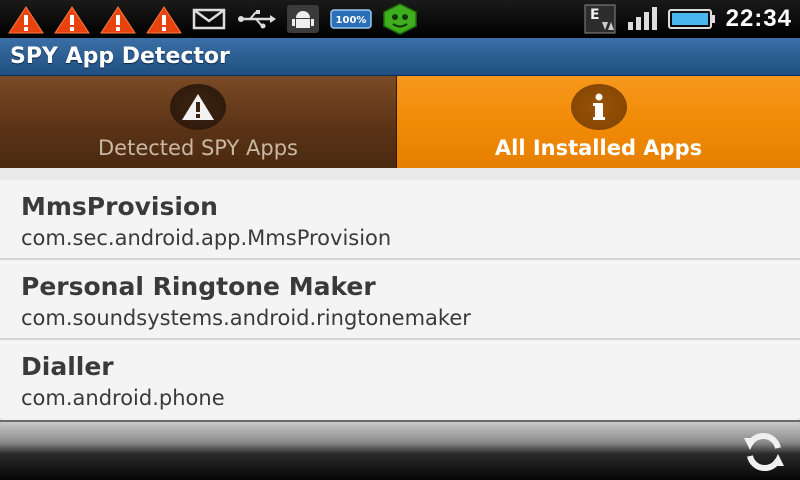 Image resolution: width=800 pixels, height=480 pixels. I want to click on app-name: MmsProvision, so click(119, 206).